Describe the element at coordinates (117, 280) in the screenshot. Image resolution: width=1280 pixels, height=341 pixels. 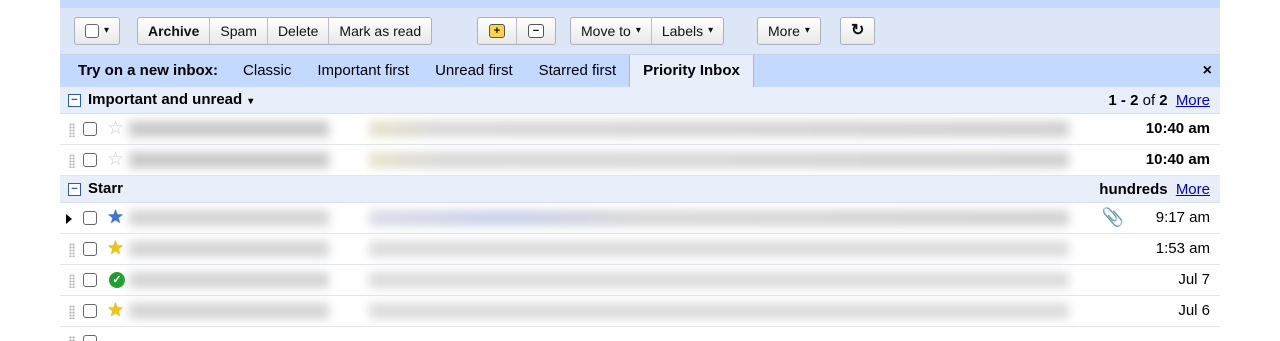
I see `green-check-icon: ✓` at that location.